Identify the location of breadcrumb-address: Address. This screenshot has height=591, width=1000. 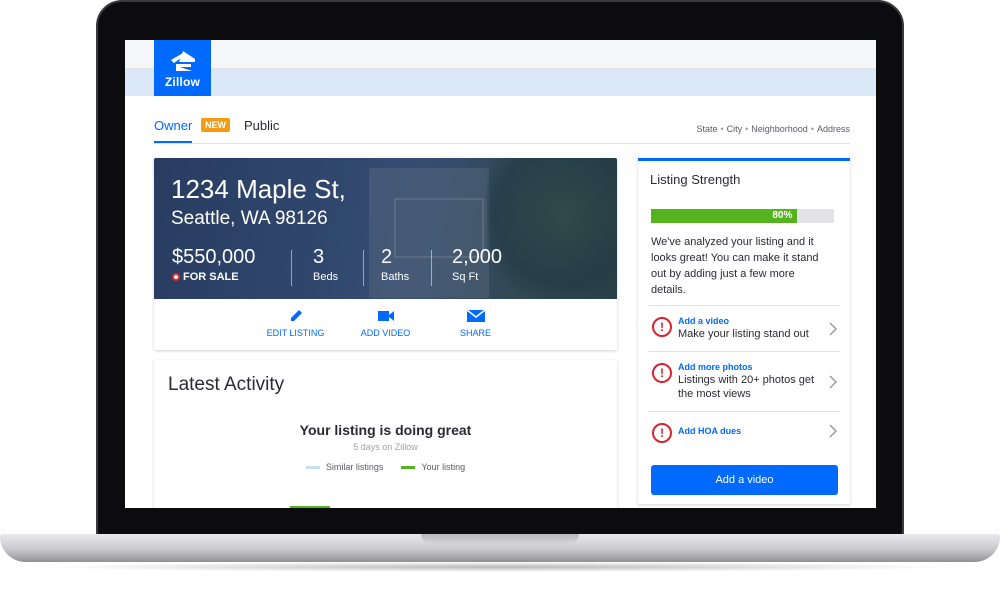
(833, 129).